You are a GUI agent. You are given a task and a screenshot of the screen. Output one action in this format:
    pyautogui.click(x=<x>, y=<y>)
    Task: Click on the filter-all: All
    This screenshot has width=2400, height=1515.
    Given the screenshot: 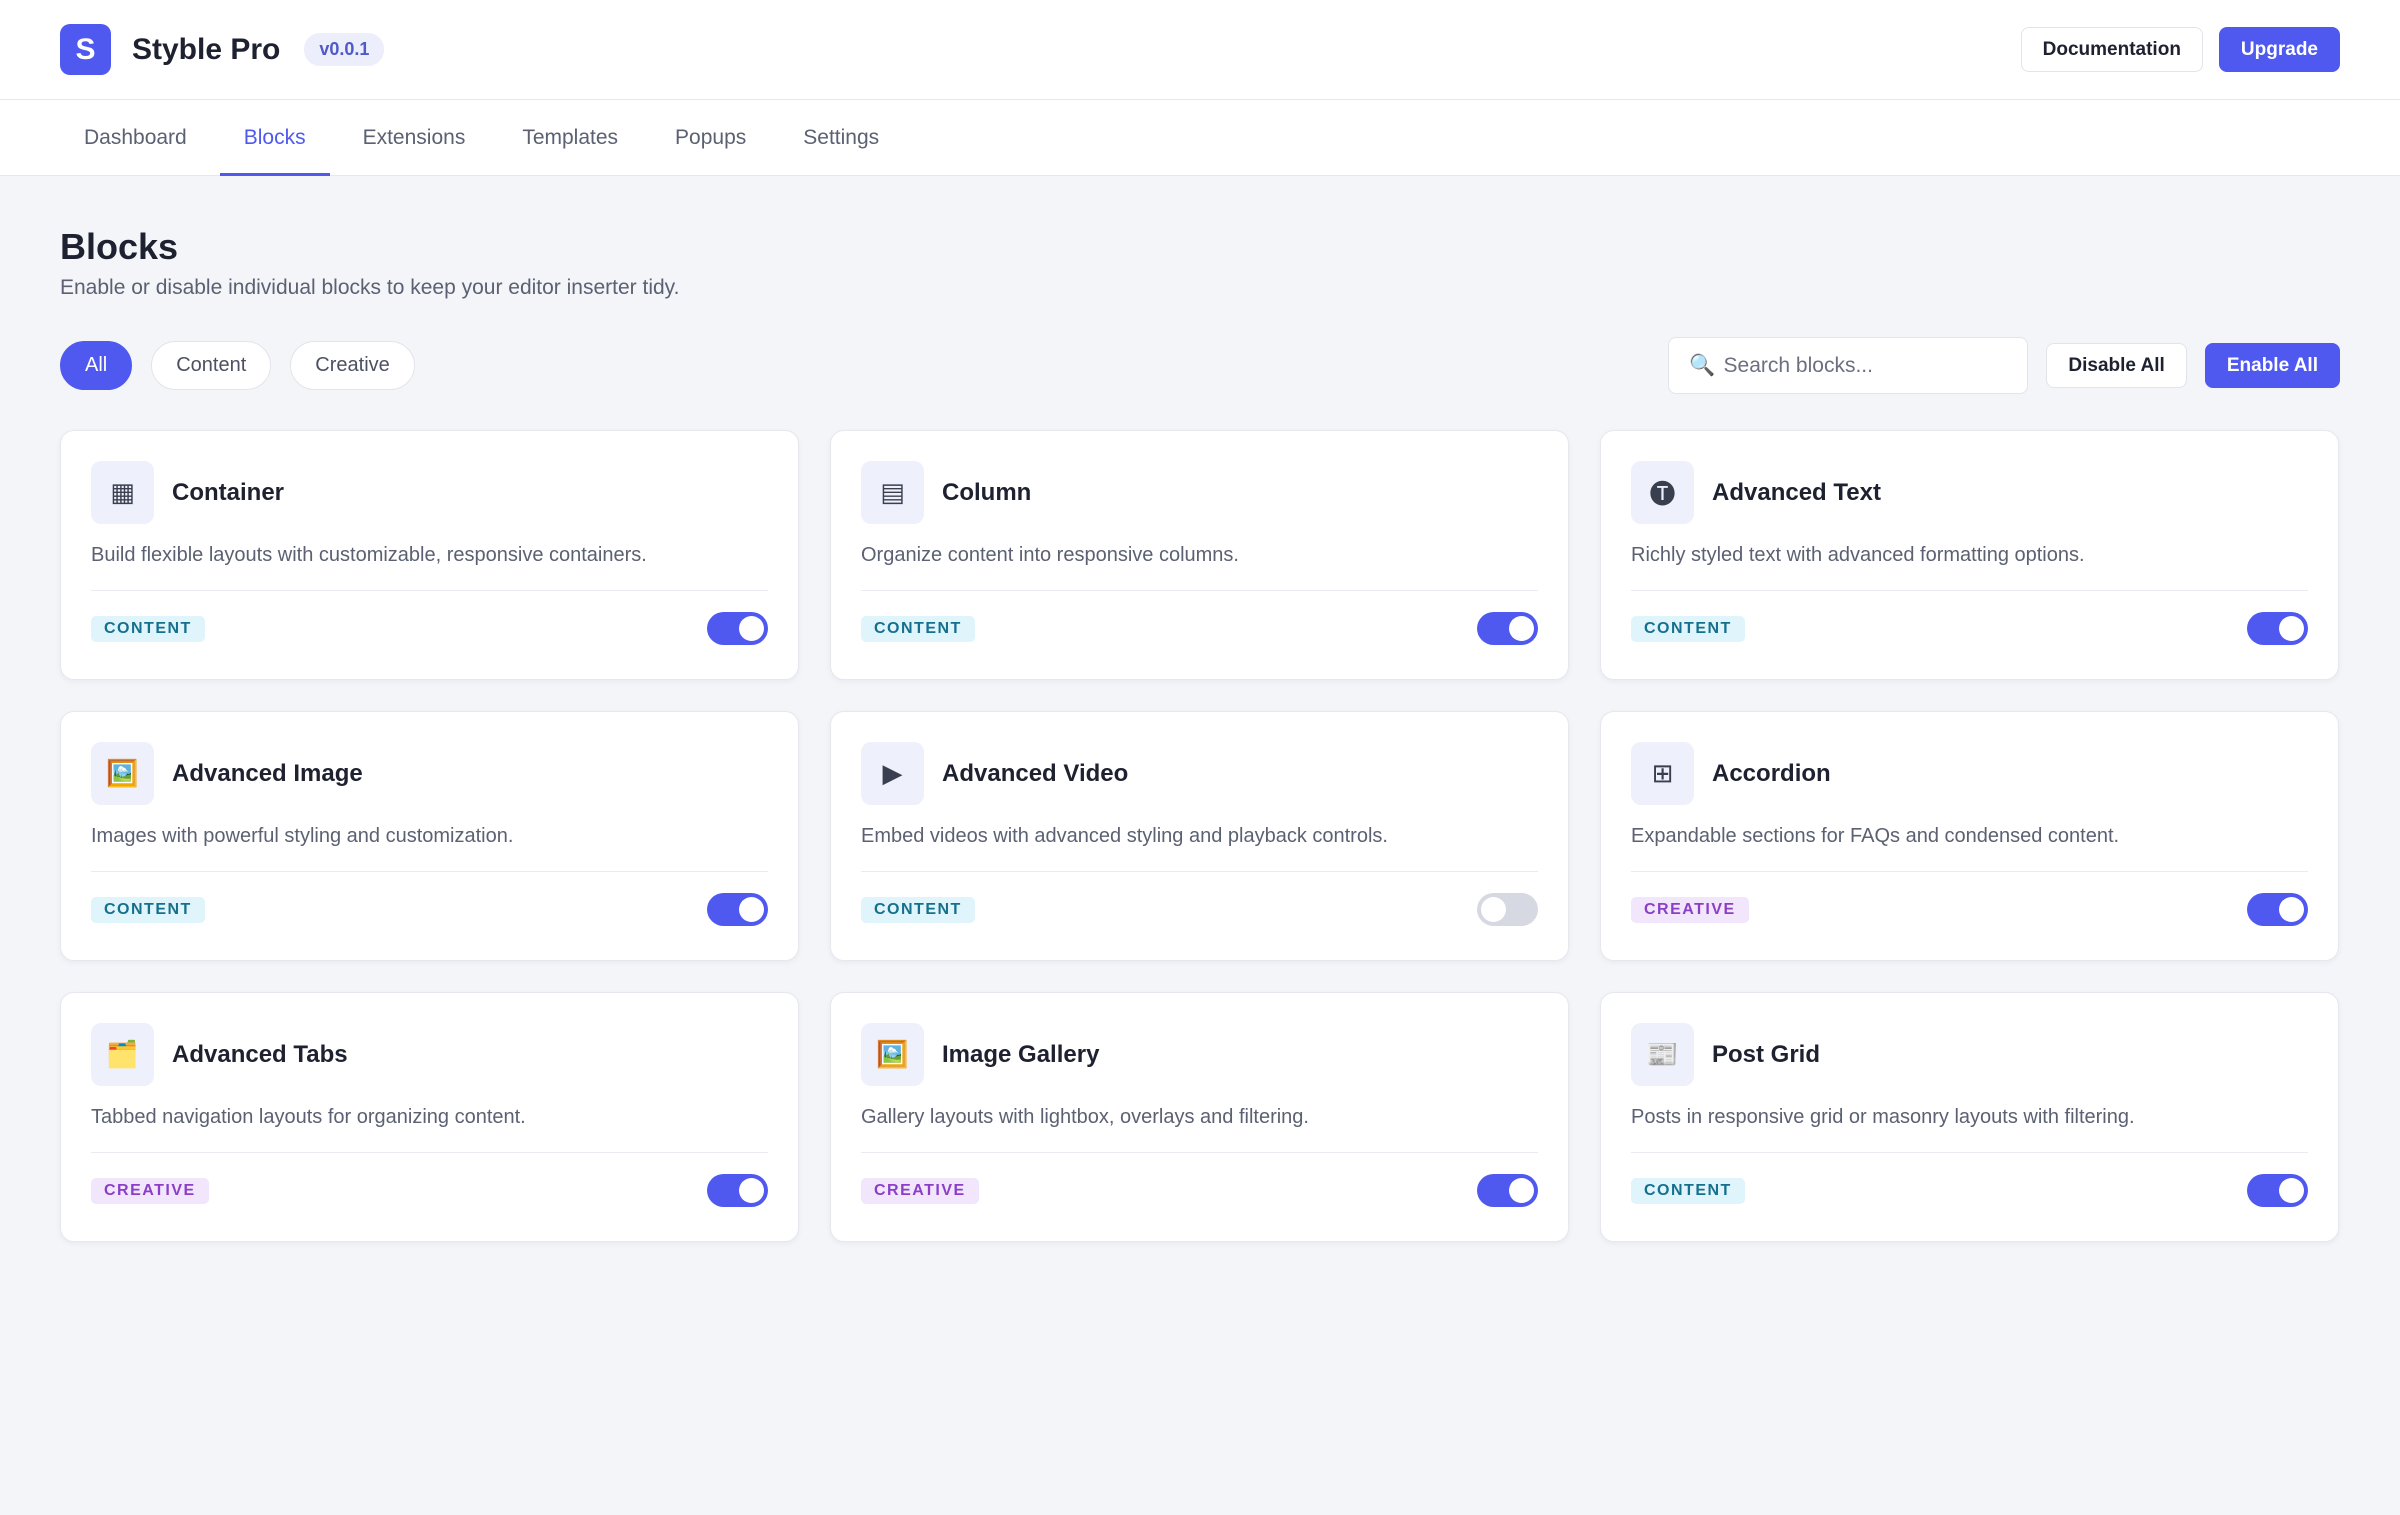 What is the action you would take?
    pyautogui.click(x=96, y=365)
    